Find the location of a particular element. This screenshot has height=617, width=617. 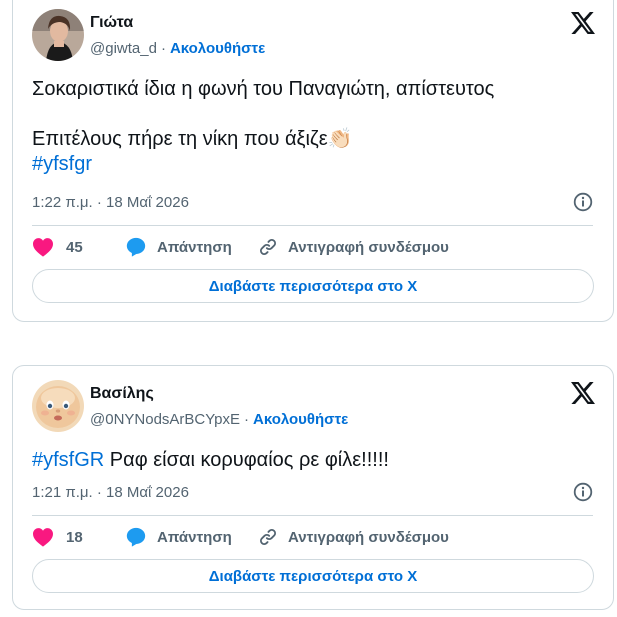

timestamp: 1:21 π.μ. · 18 Μαΐ 2026 is located at coordinates (110, 492).